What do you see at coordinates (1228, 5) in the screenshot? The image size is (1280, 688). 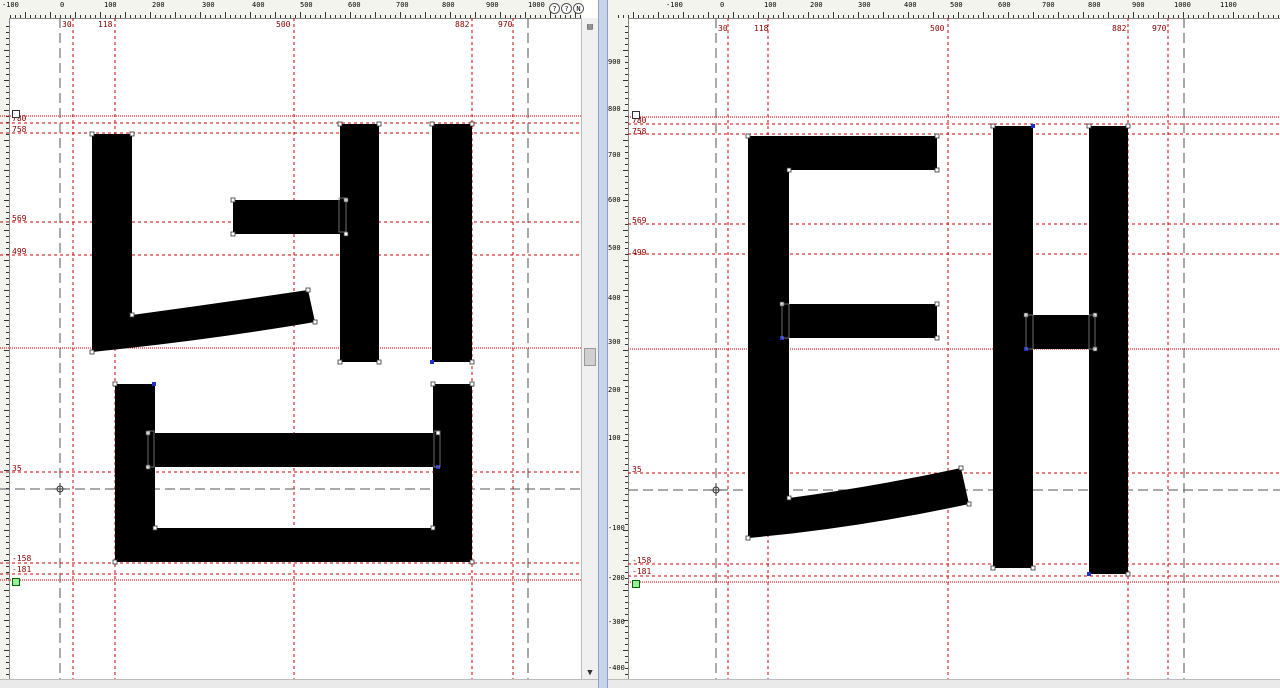 I see `ruler-label: 1100` at bounding box center [1228, 5].